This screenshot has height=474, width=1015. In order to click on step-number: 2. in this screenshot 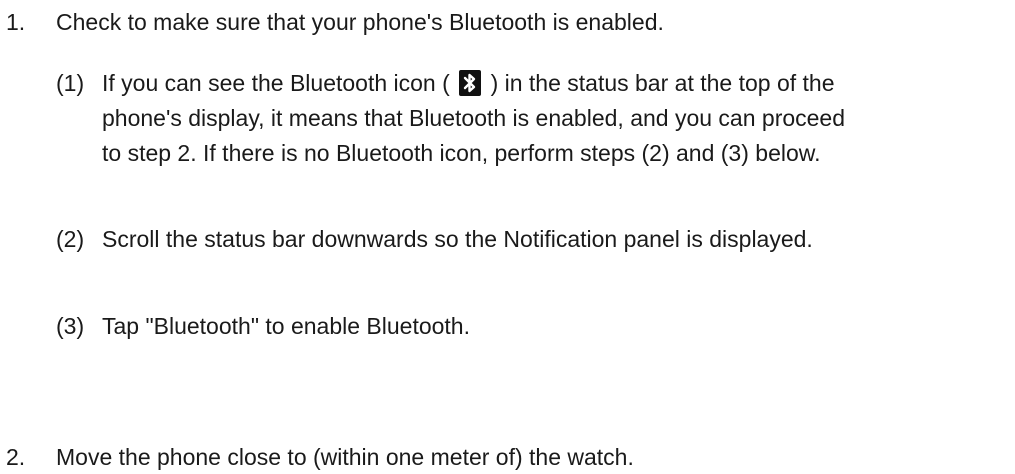, I will do `click(16, 457)`.